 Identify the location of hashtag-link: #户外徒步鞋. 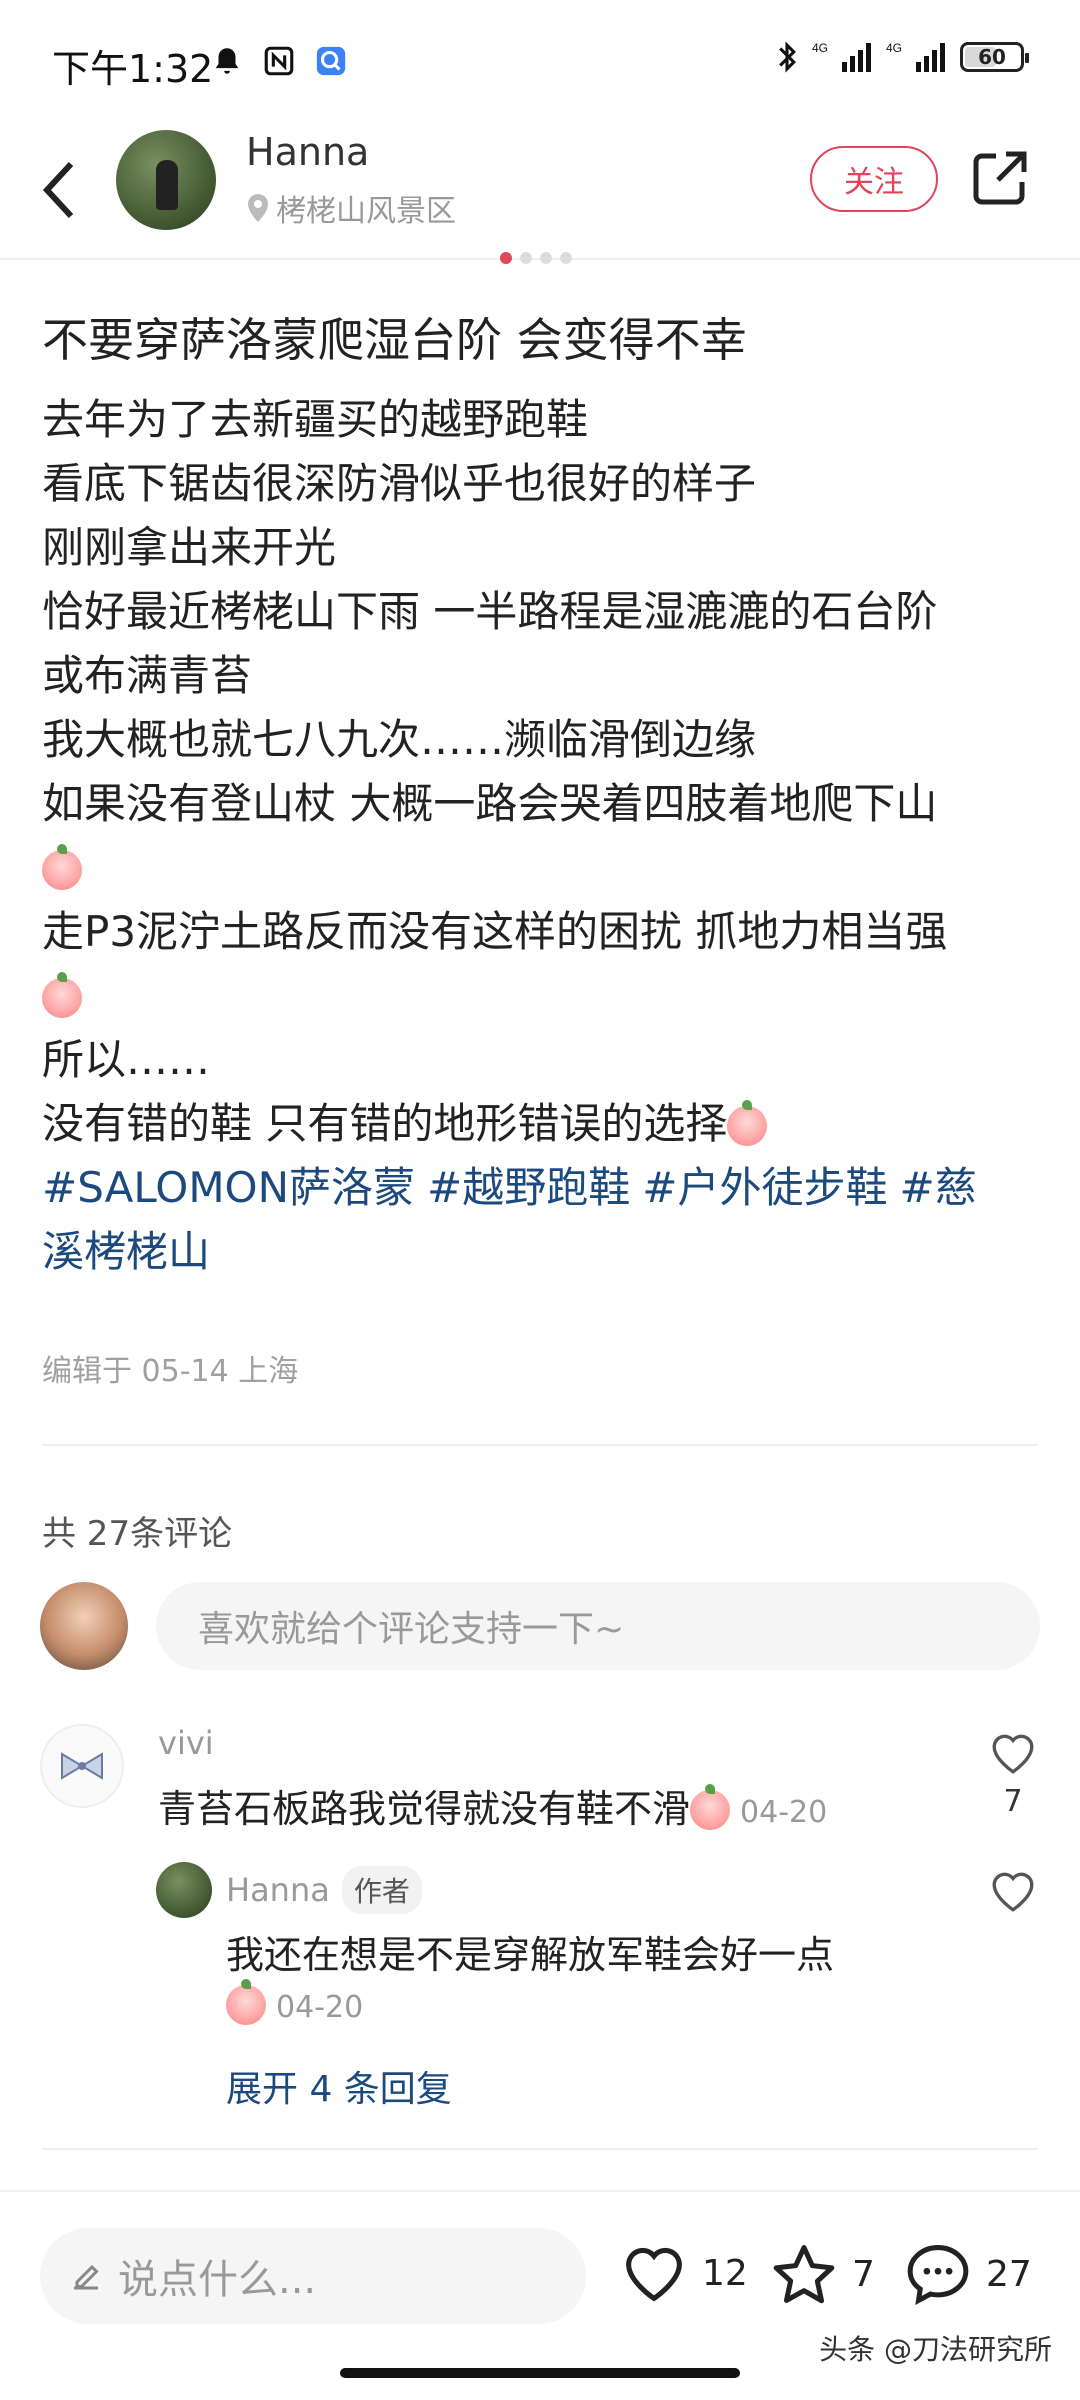
(764, 1187).